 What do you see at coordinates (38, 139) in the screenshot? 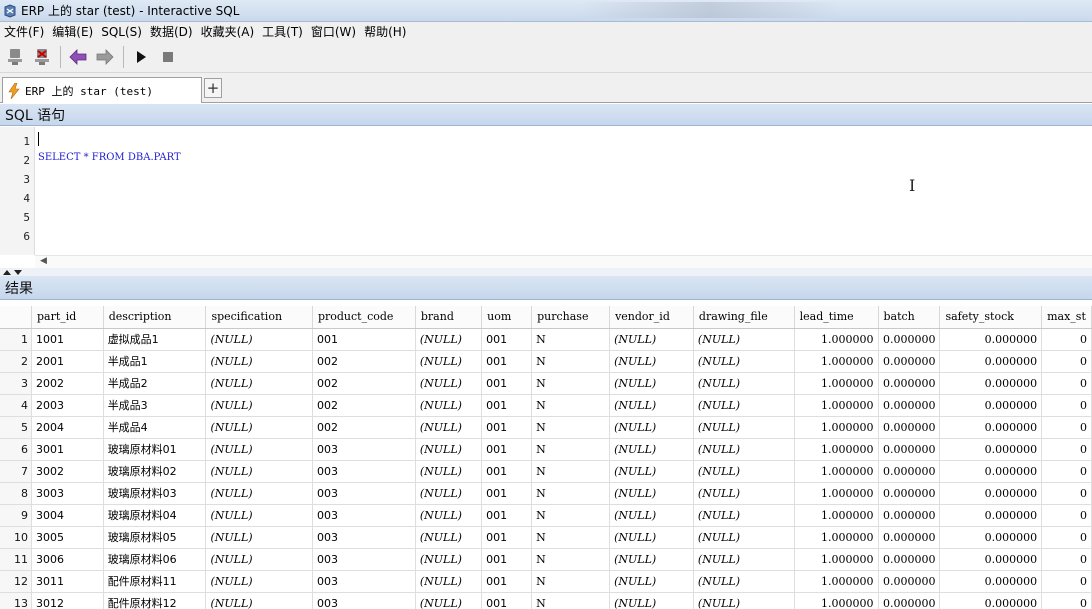
I see `text-caret` at bounding box center [38, 139].